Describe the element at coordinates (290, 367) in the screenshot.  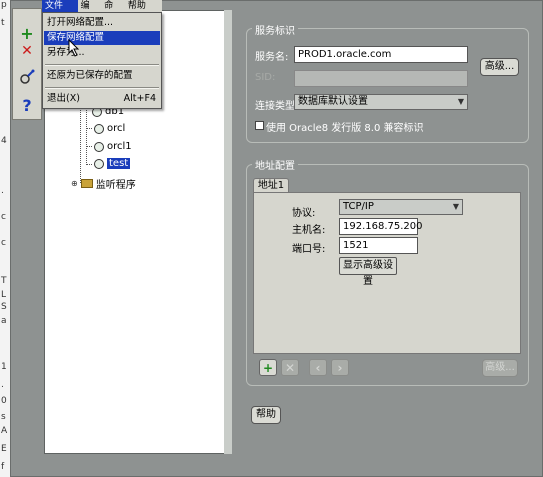
I see `remove-address-icon: ✕` at that location.